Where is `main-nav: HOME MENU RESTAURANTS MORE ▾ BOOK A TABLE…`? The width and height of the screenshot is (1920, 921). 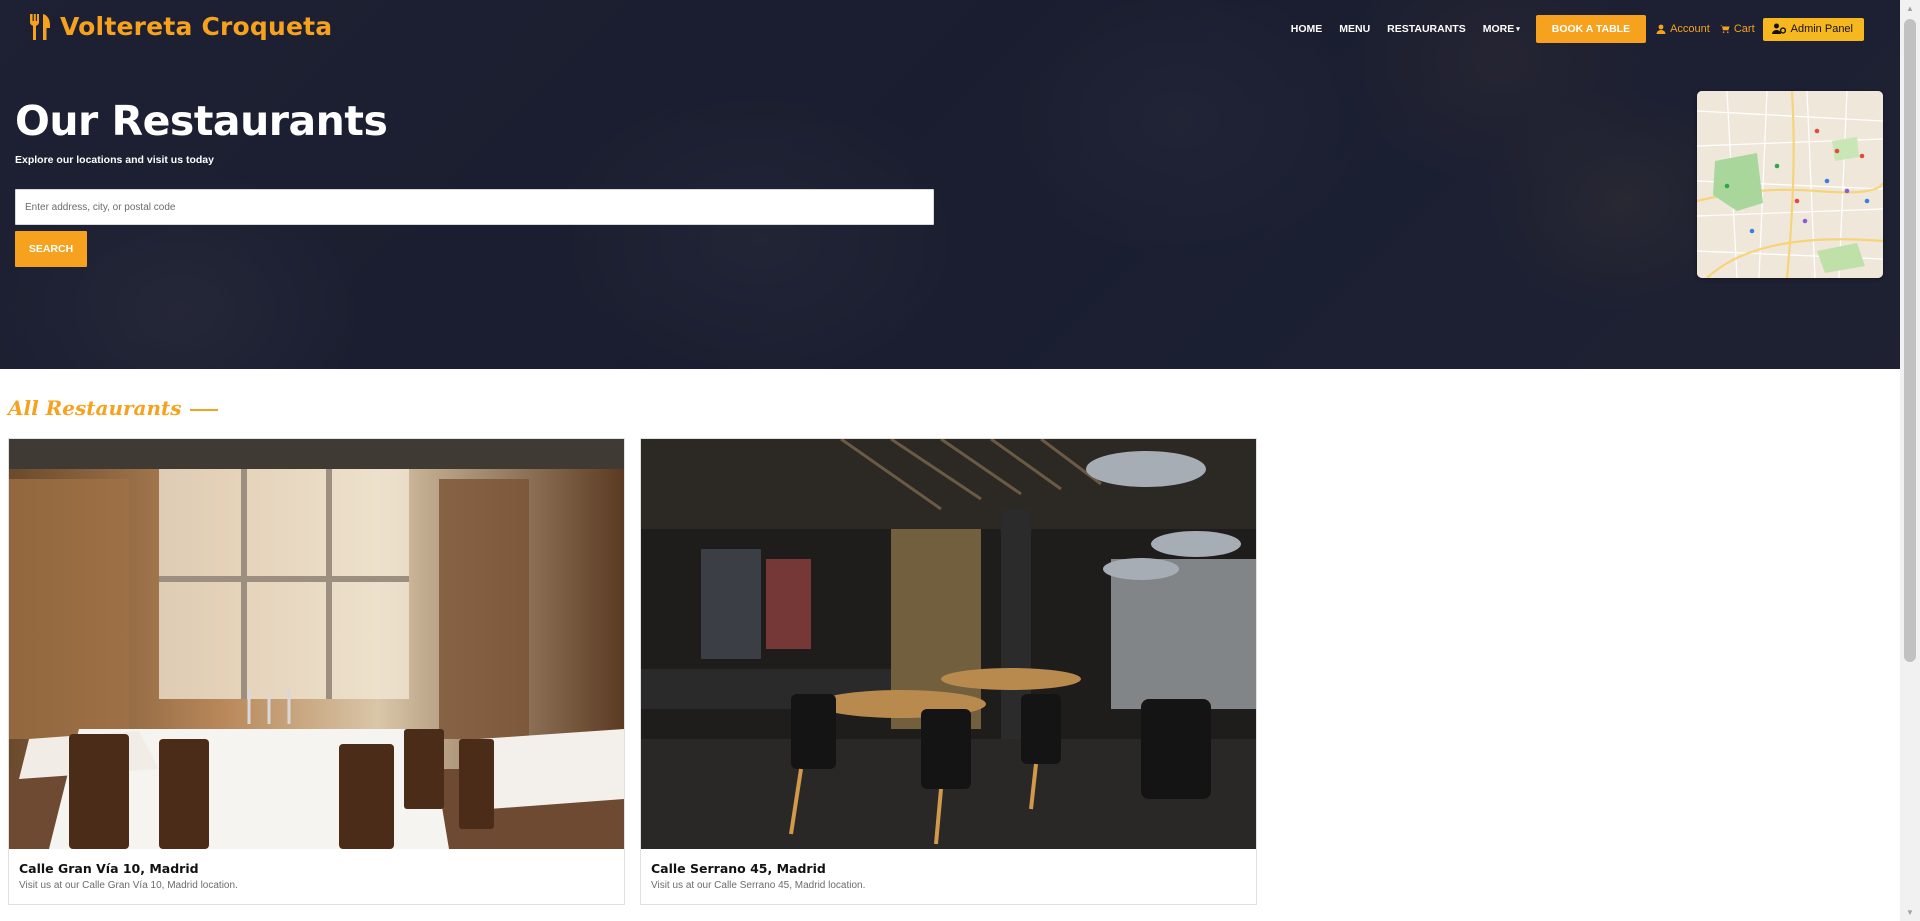 main-nav: HOME MENU RESTAURANTS MORE ▾ BOOK A TABLE… is located at coordinates (1569, 29).